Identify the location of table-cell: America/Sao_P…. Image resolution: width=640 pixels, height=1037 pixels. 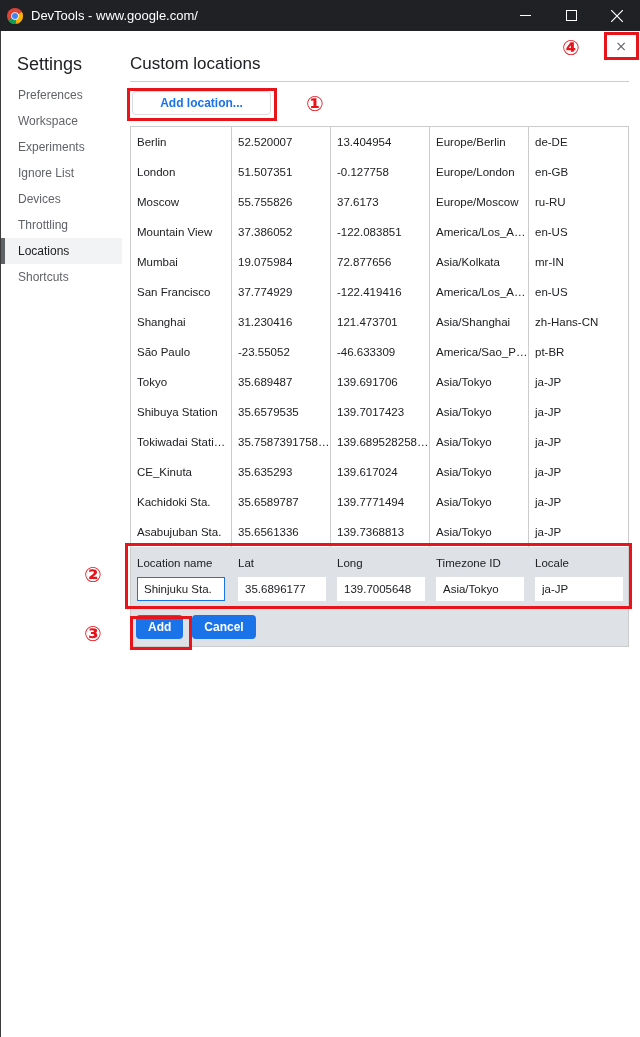
(479, 352).